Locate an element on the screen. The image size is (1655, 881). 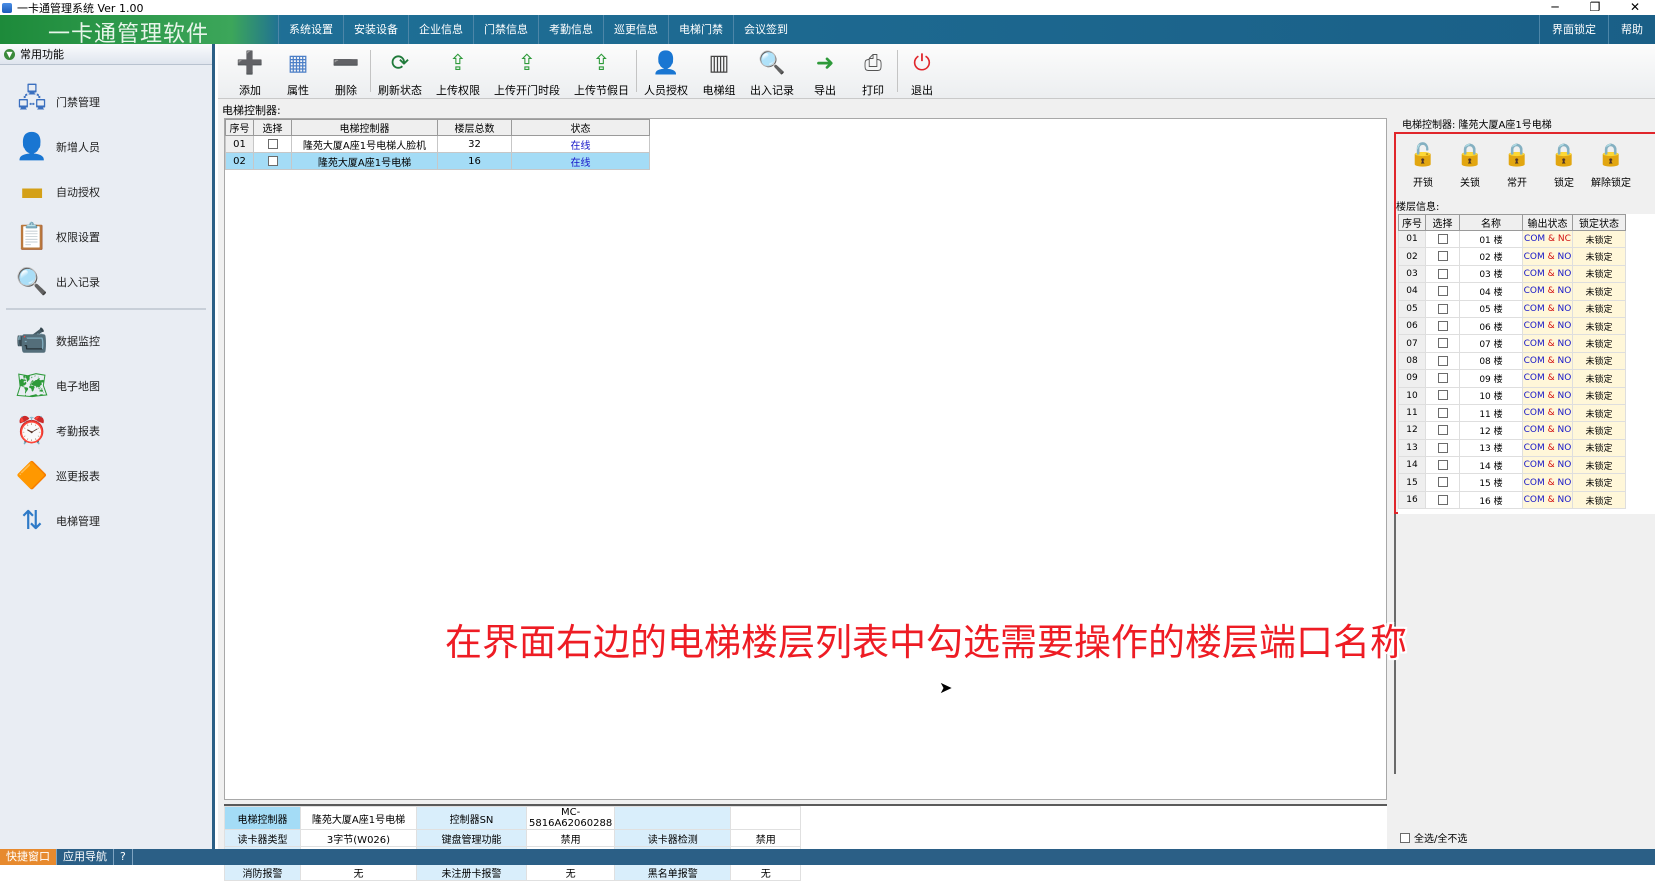
menu-item-3: 门禁信息 is located at coordinates (505, 29).